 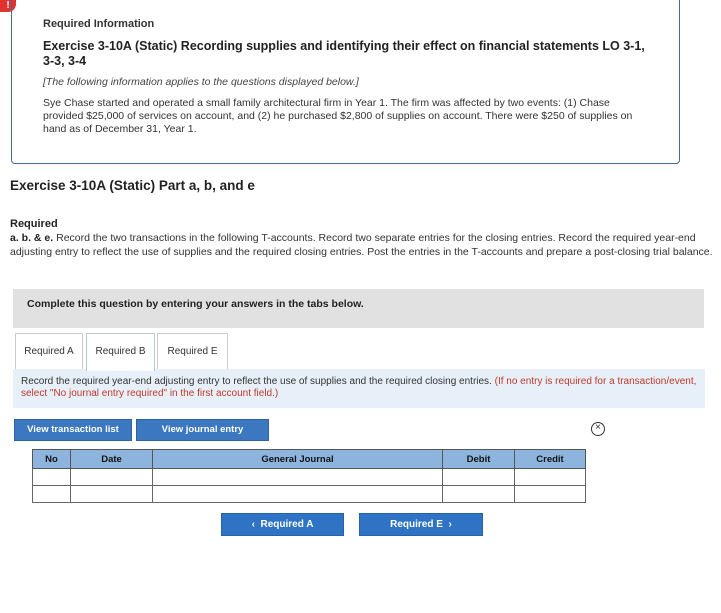 What do you see at coordinates (598, 429) in the screenshot?
I see `close-icon: ×` at bounding box center [598, 429].